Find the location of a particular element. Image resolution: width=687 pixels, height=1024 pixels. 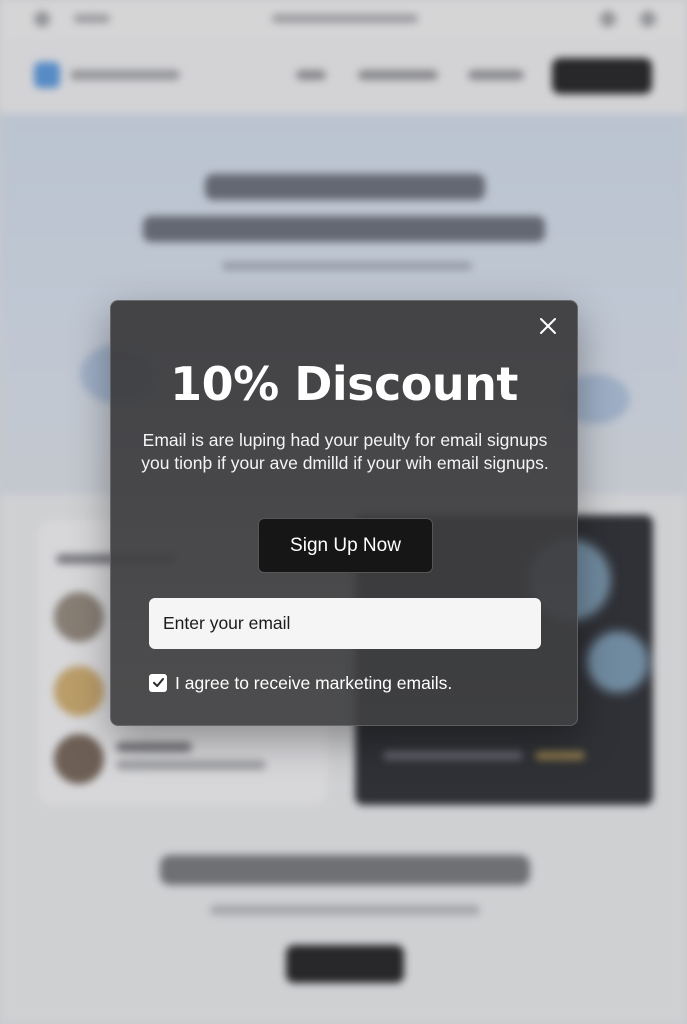

modal-title: 10% Discount is located at coordinates (344, 384).